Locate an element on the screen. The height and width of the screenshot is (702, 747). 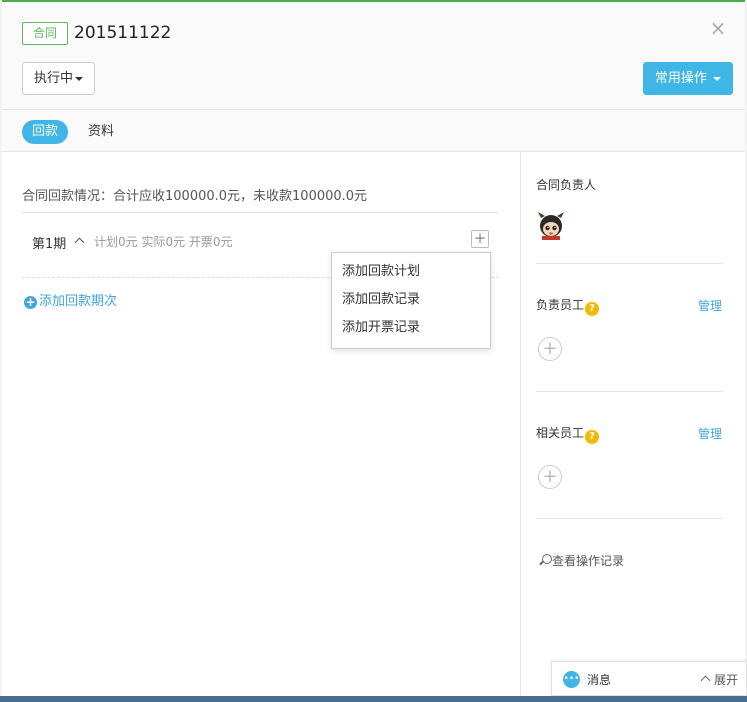
add-related-staff-button: + is located at coordinates (550, 477).